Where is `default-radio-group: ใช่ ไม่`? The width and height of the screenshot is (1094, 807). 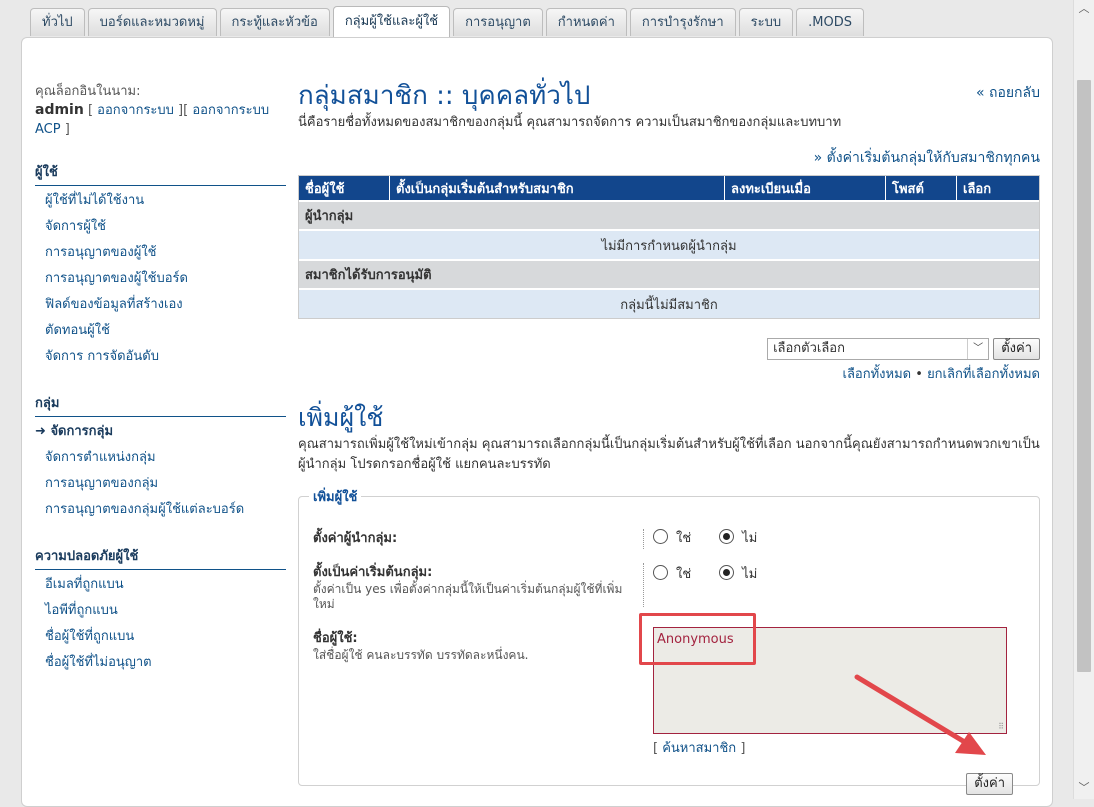 default-radio-group: ใช่ ไม่ is located at coordinates (719, 573).